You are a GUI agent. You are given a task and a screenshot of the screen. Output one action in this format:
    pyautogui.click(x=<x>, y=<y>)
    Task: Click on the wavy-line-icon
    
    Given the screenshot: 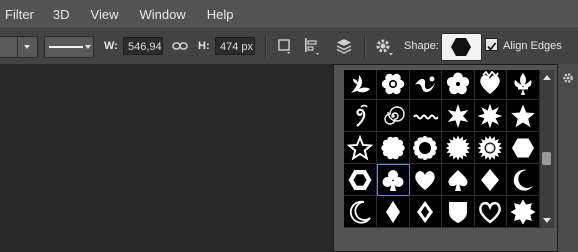 What is the action you would take?
    pyautogui.click(x=425, y=116)
    